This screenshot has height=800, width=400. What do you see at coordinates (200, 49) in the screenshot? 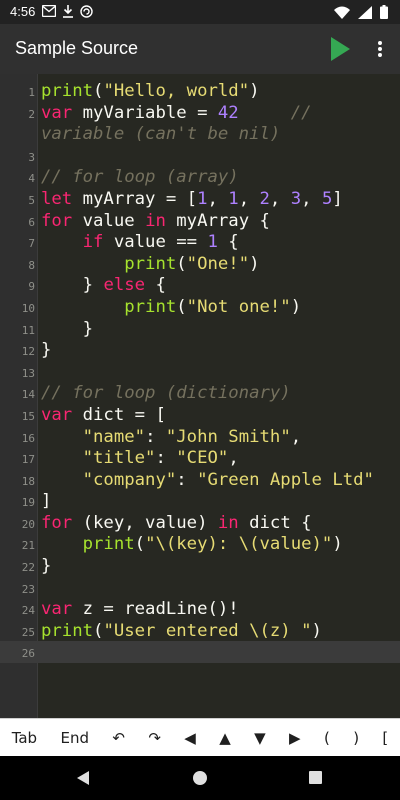
I see `app-bar: Sample Source` at bounding box center [200, 49].